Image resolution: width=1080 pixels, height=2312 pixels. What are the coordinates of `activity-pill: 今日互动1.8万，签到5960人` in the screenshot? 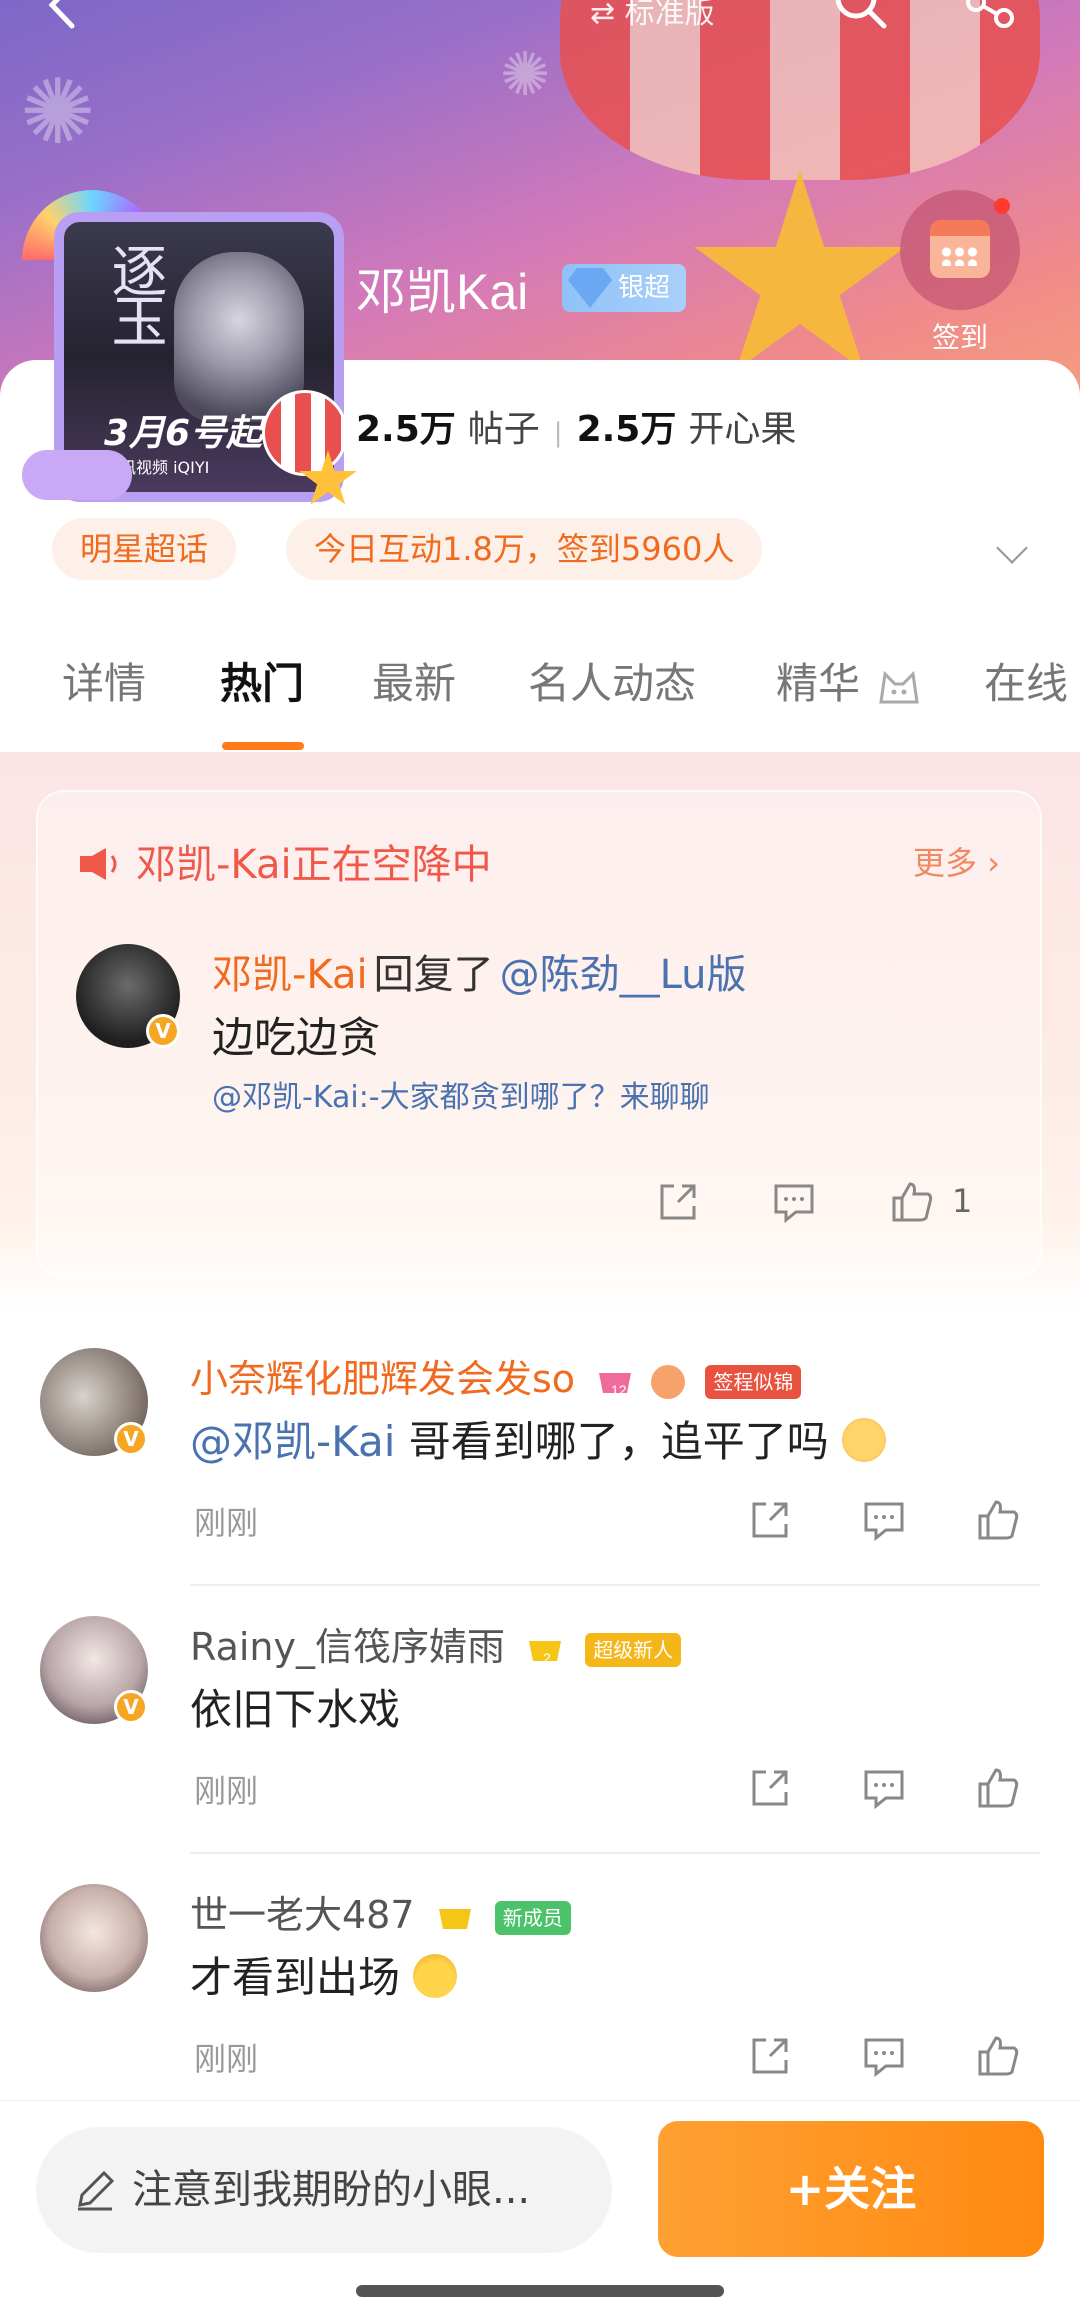 It's located at (524, 549).